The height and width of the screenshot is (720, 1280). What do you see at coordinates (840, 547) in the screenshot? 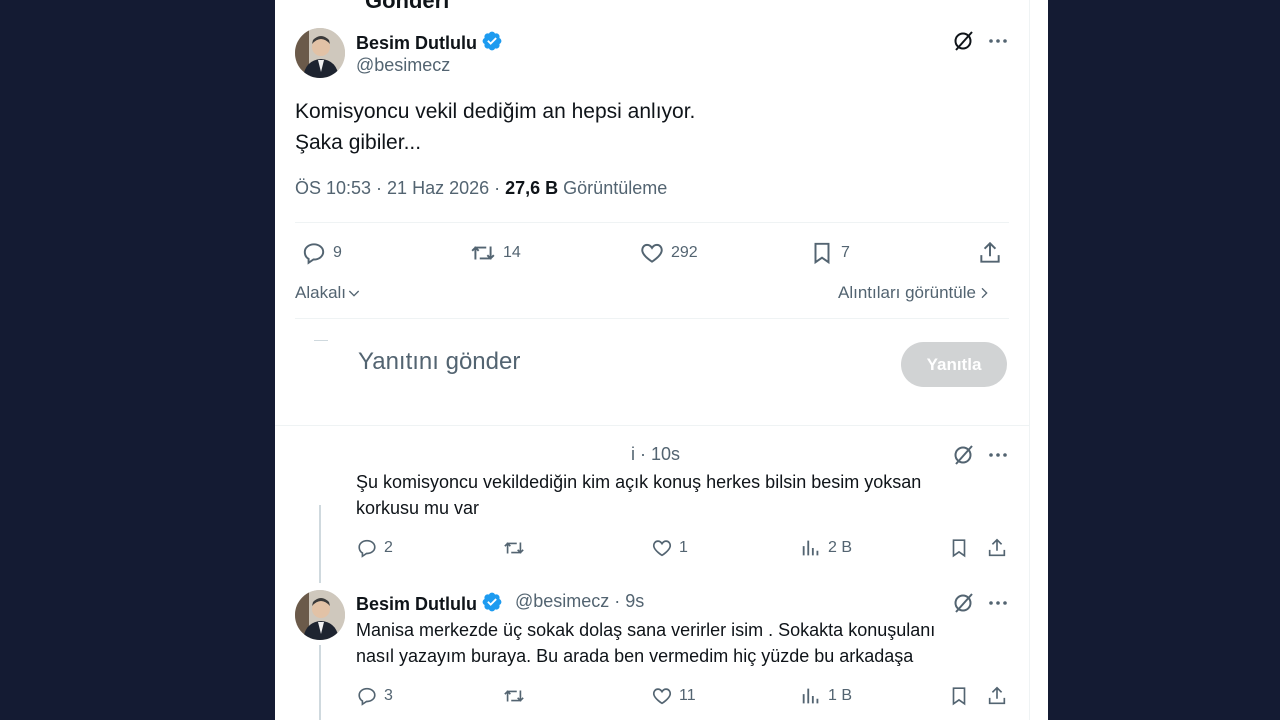
I see `views-count: 2 B` at bounding box center [840, 547].